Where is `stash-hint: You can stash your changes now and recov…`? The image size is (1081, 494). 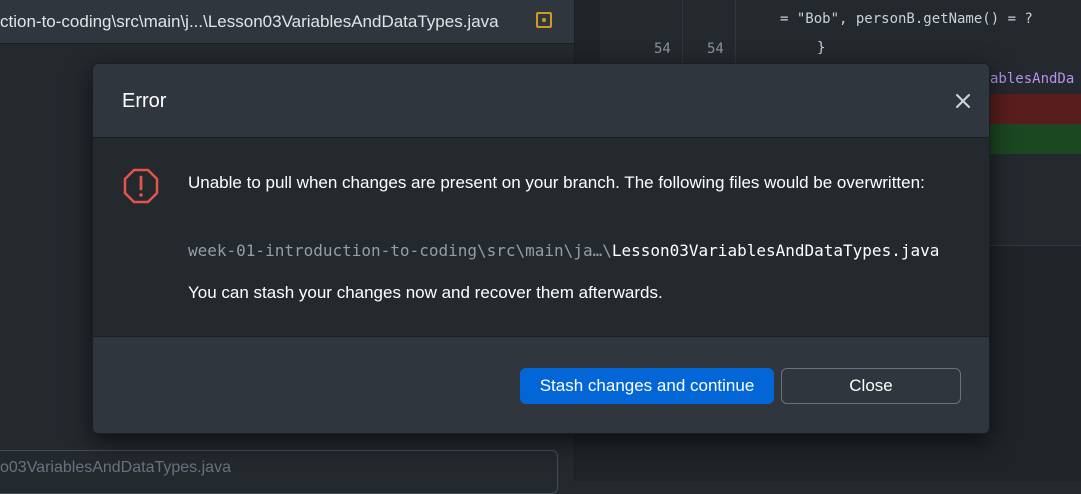
stash-hint: You can stash your changes now and recov… is located at coordinates (425, 292).